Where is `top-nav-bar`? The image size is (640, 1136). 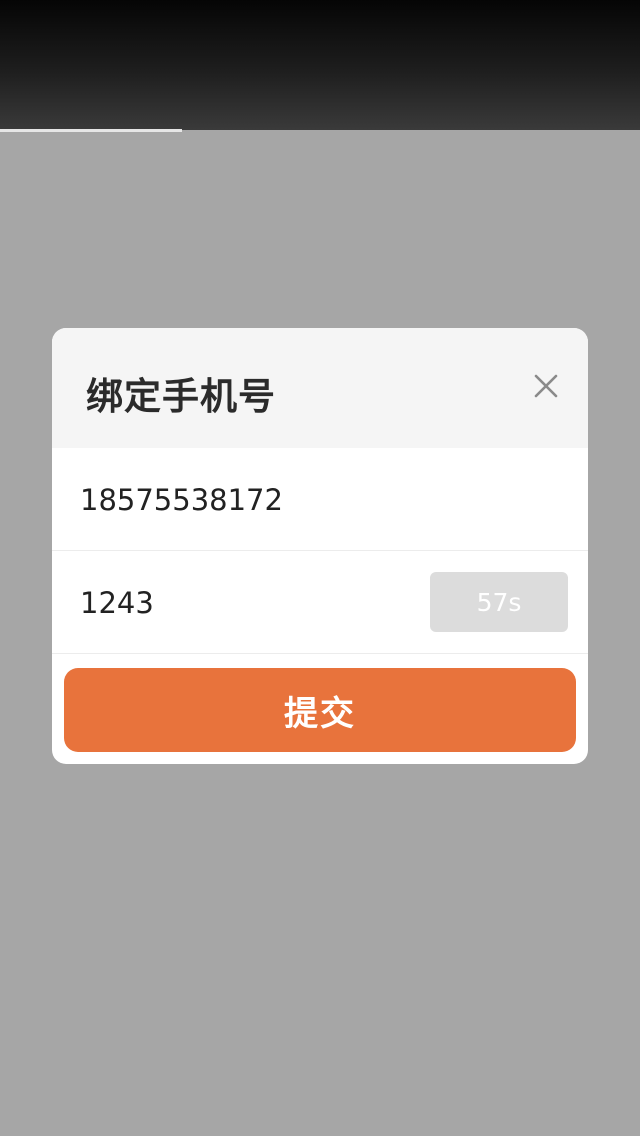 top-nav-bar is located at coordinates (320, 65).